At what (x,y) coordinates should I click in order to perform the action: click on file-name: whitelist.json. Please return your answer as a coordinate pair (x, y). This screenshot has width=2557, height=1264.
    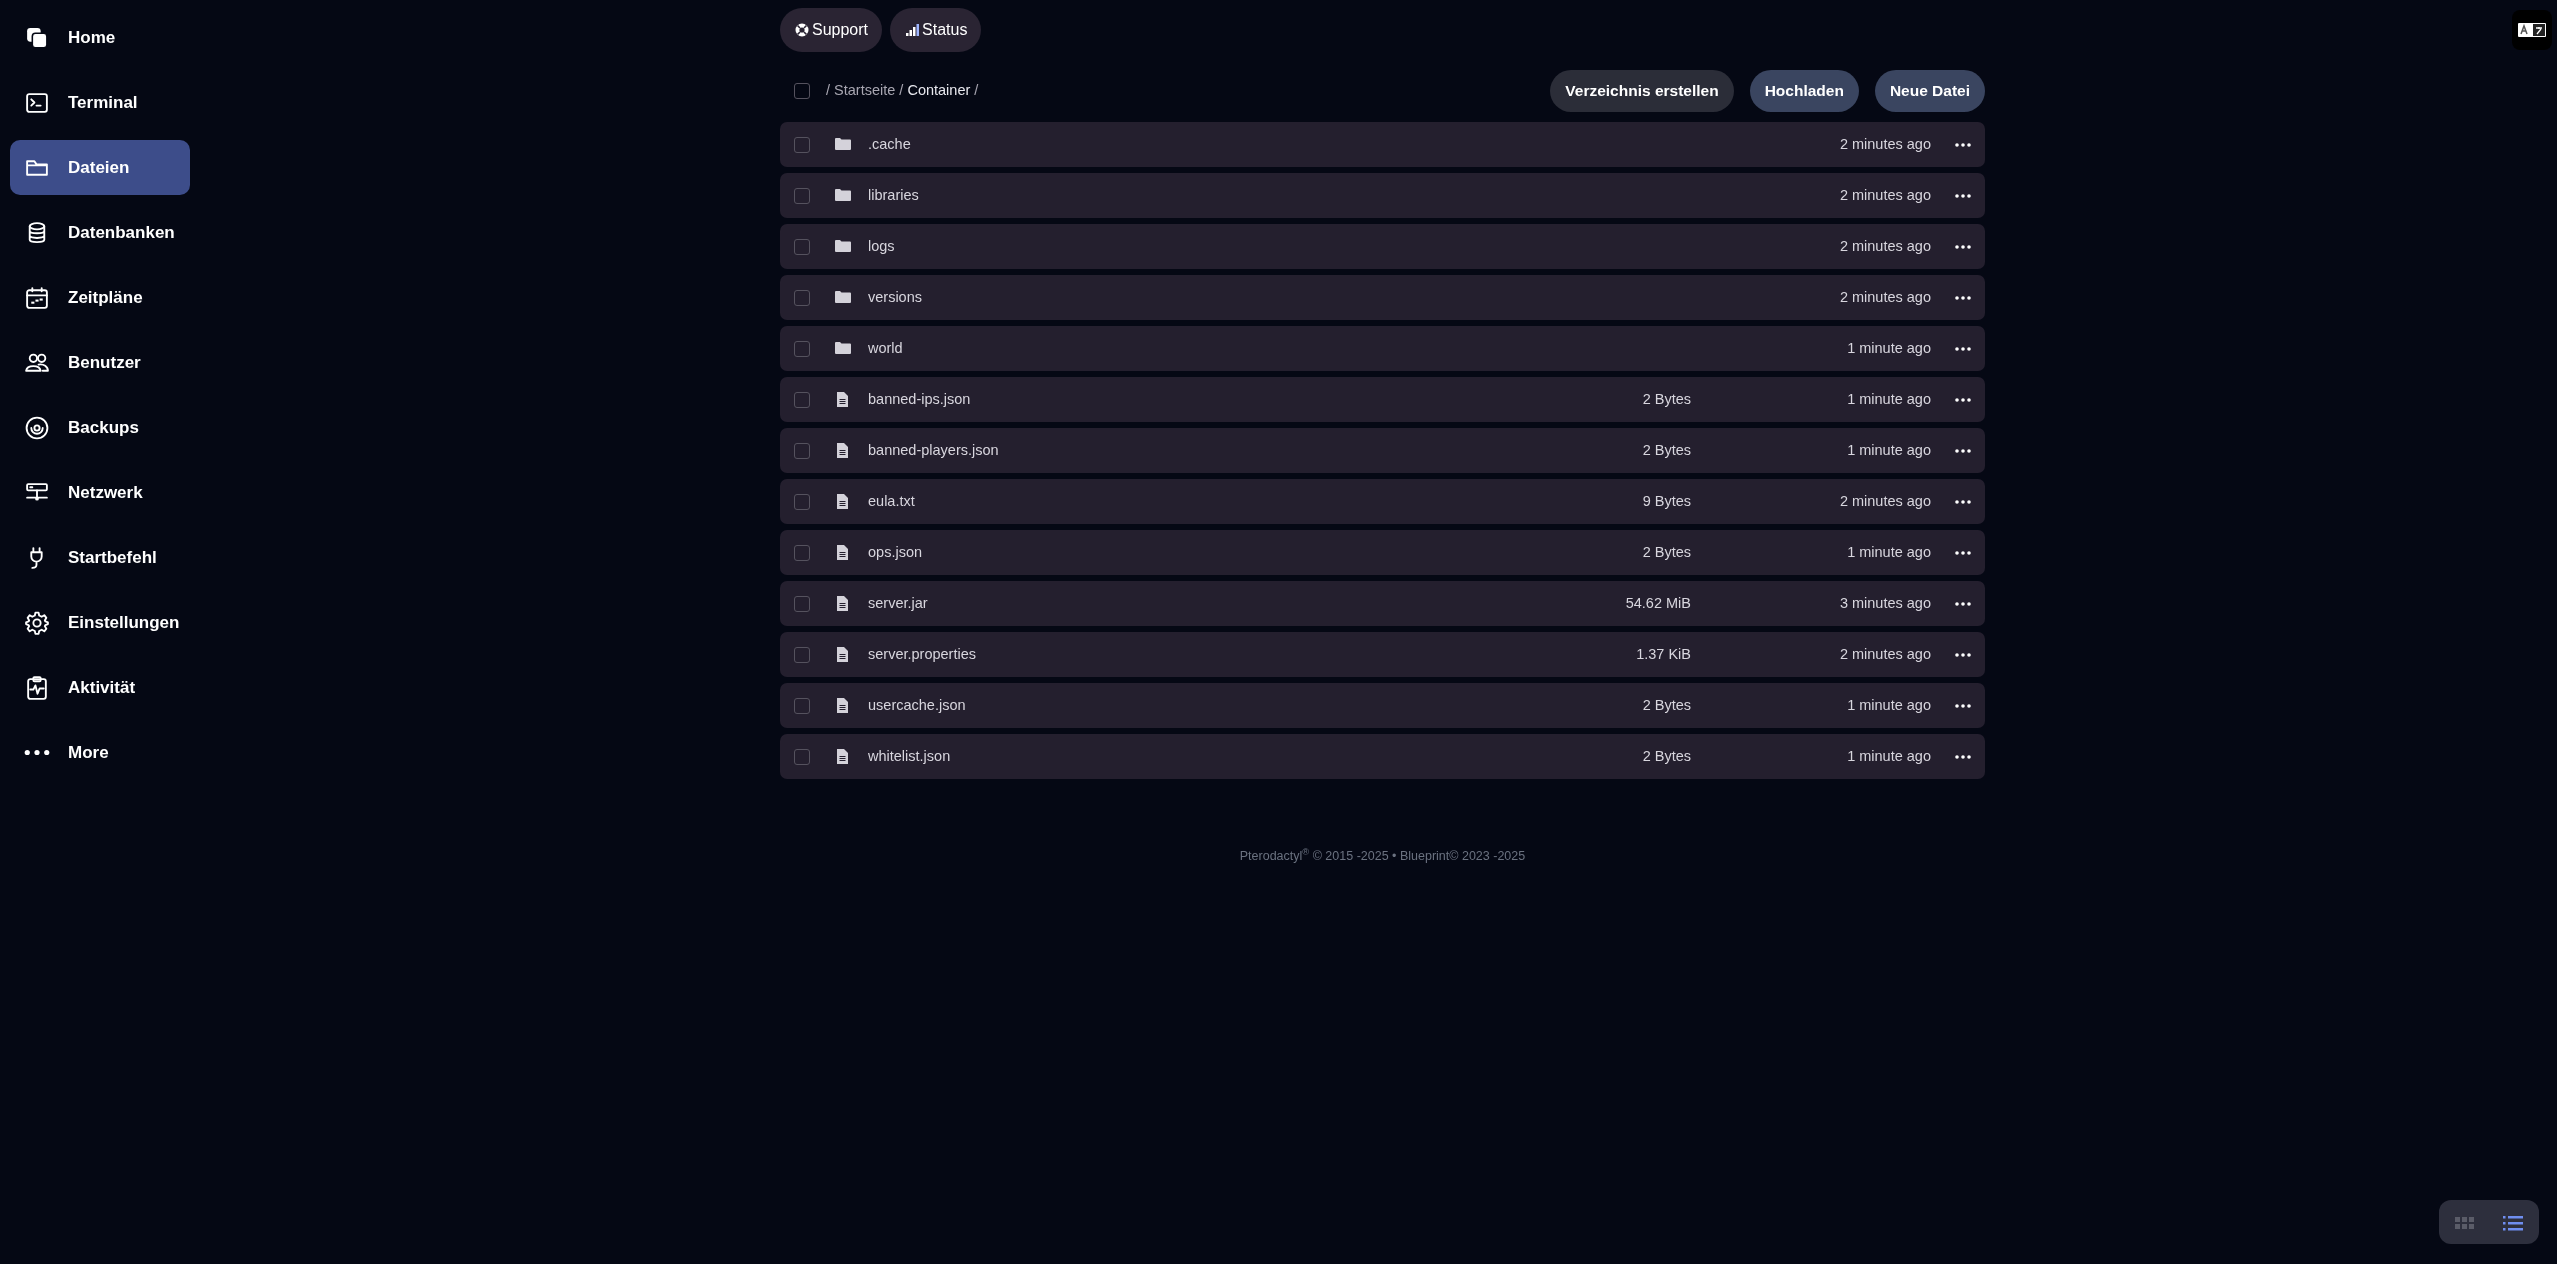
    Looking at the image, I should click on (909, 756).